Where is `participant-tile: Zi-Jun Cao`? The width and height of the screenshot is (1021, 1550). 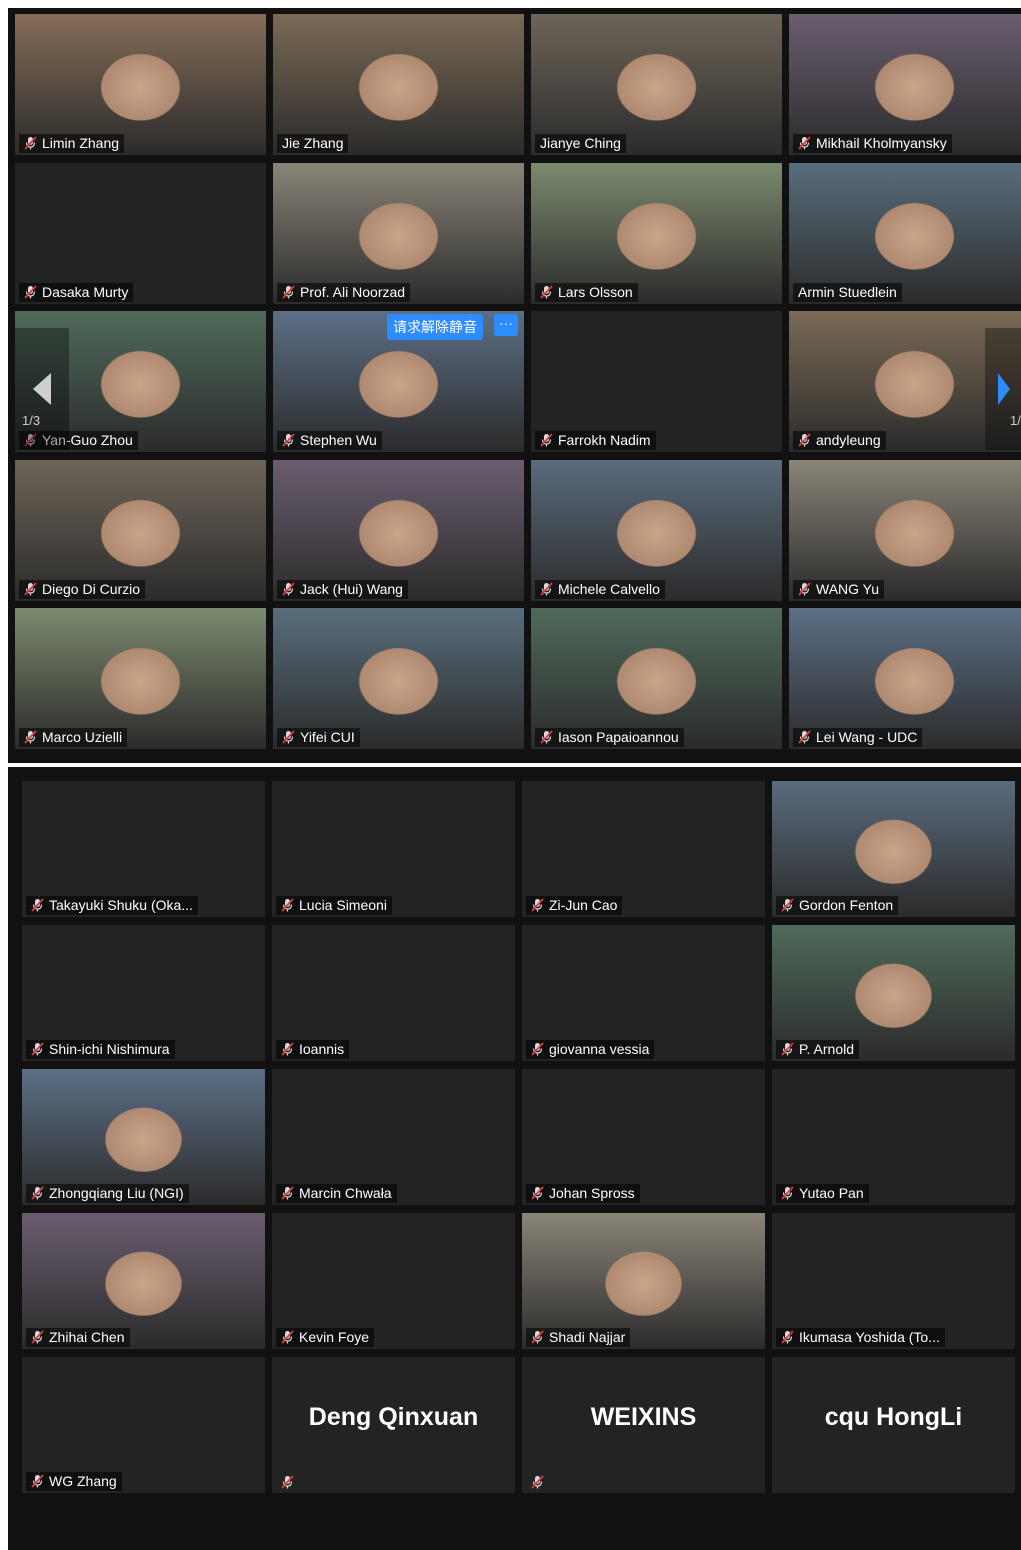 participant-tile: Zi-Jun Cao is located at coordinates (643, 849).